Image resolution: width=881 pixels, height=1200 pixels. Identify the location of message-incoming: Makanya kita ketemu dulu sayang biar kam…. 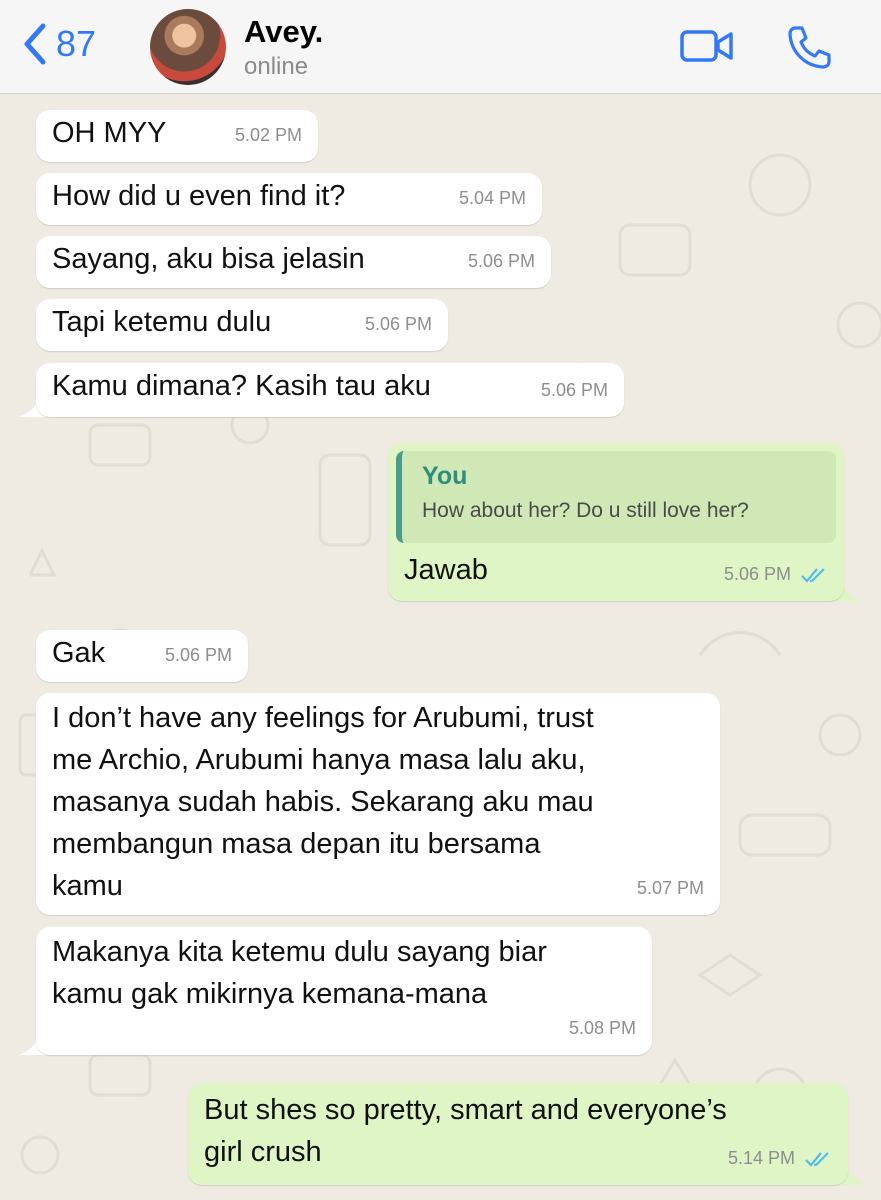
(344, 991).